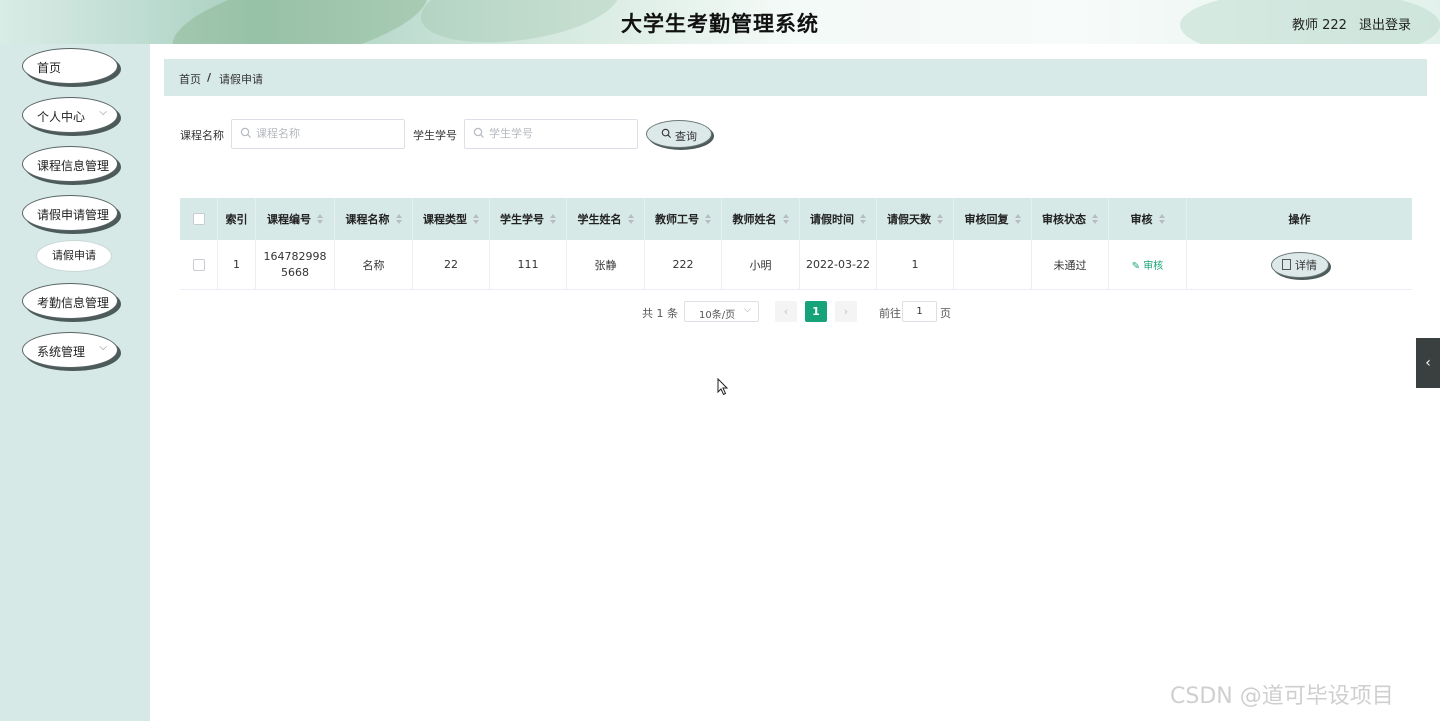 This screenshot has height=721, width=1440. What do you see at coordinates (816, 311) in the screenshot?
I see `current-page-button: 1` at bounding box center [816, 311].